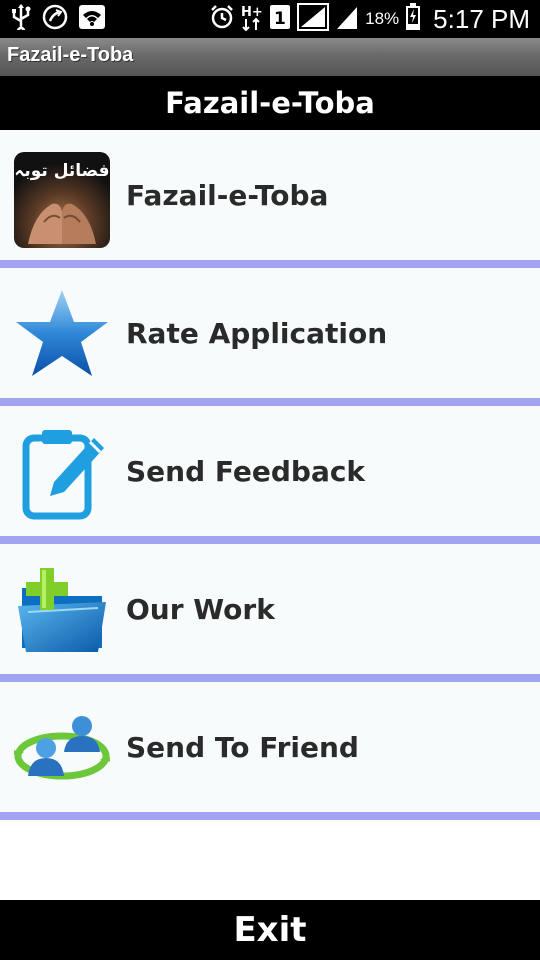 The width and height of the screenshot is (540, 960). I want to click on status-left-icons, so click(58, 20).